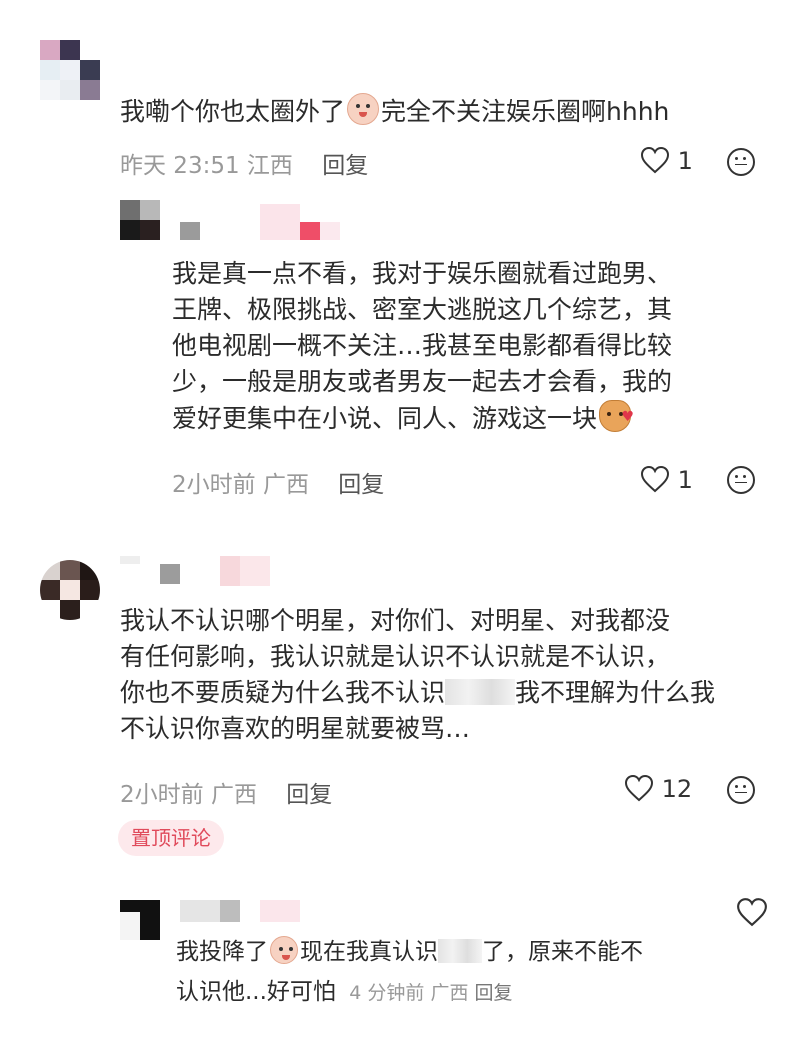  I want to click on cat-heart-emoji-icon, so click(616, 417).